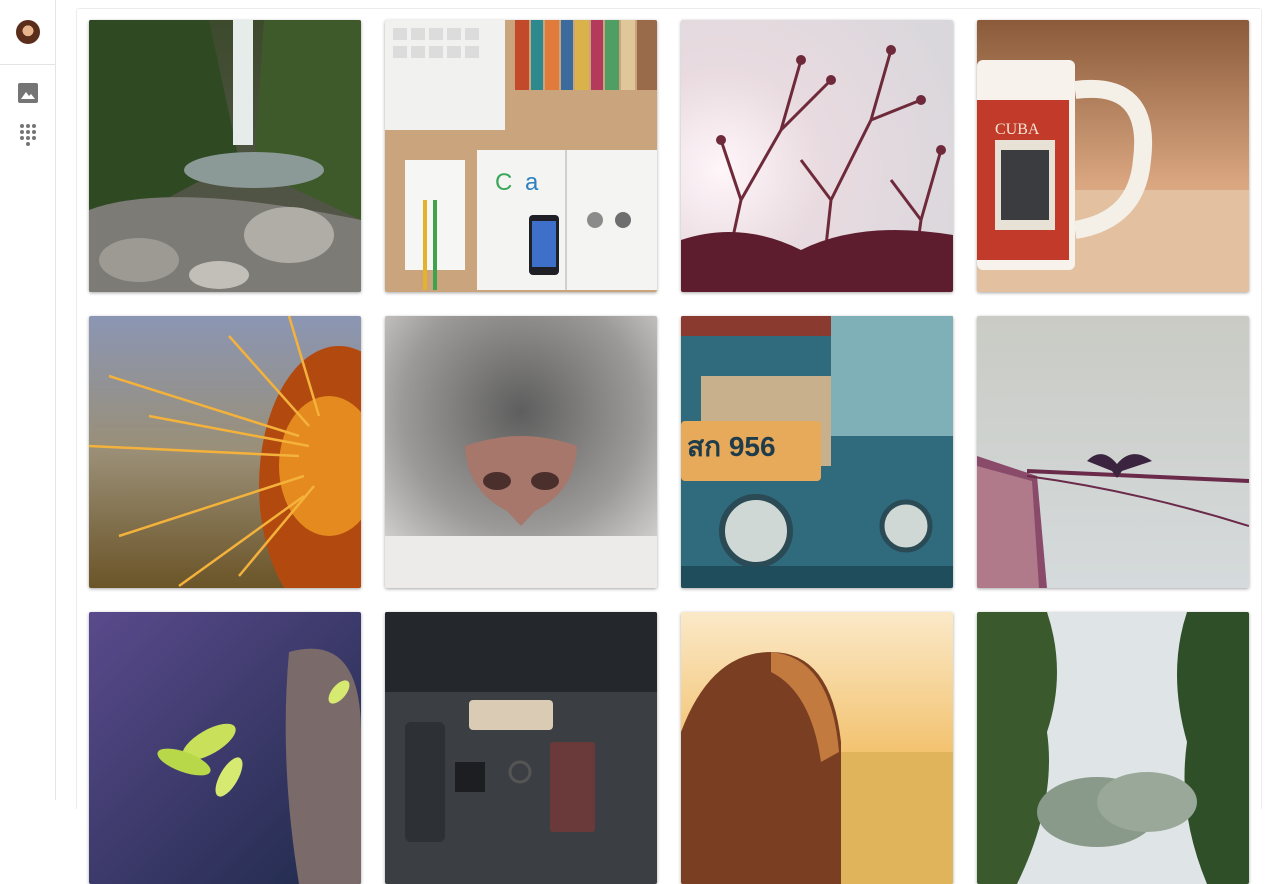 This screenshot has height=884, width=1280. Describe the element at coordinates (225, 156) in the screenshot. I see `photo-waterfall` at that location.